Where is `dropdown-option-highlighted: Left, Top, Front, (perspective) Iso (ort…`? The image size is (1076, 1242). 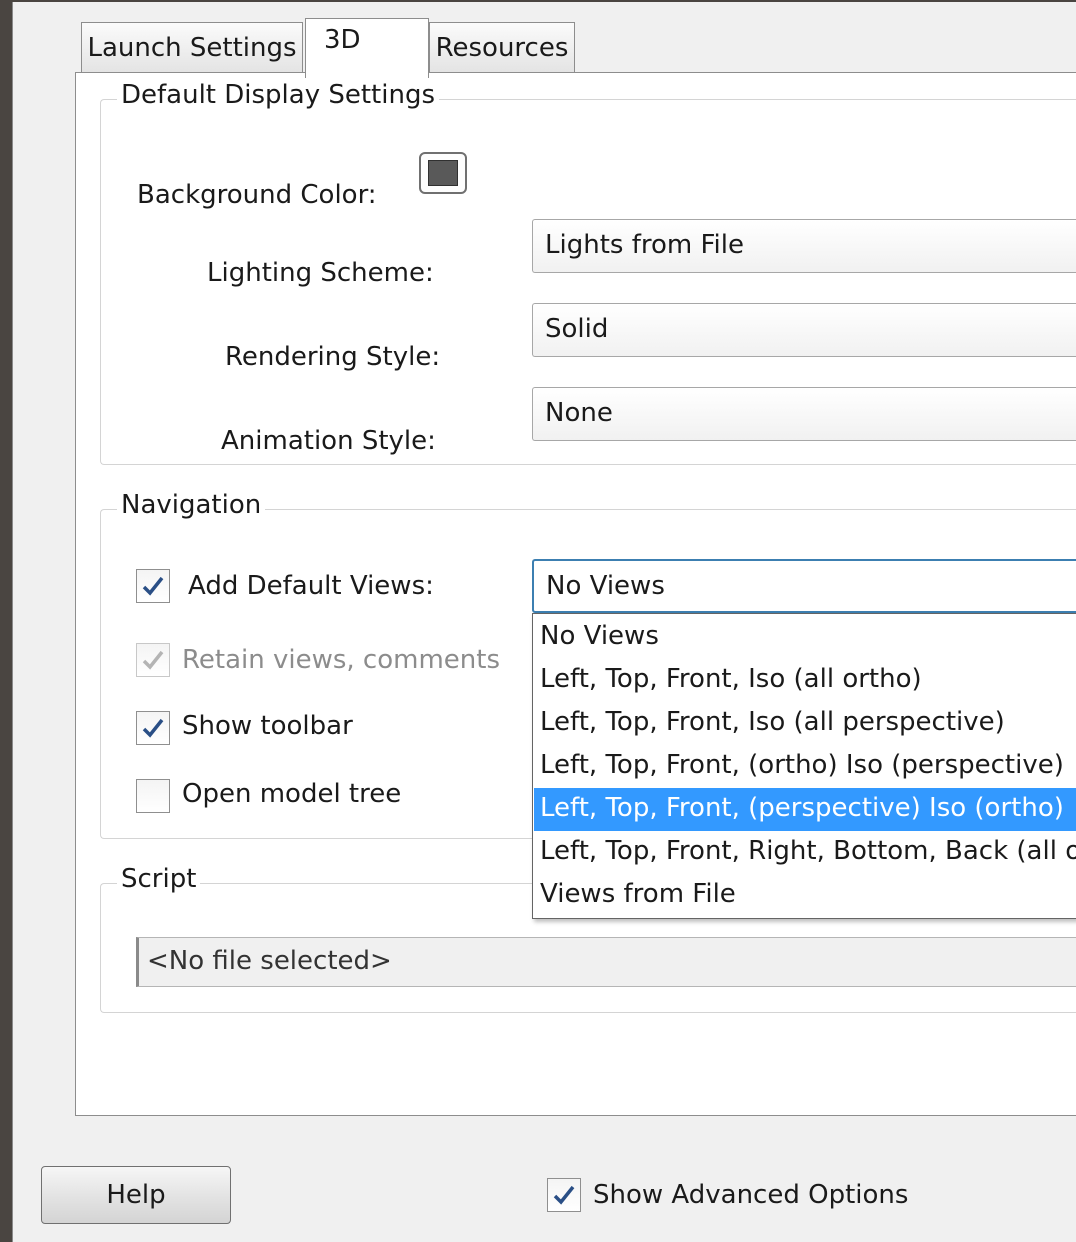 dropdown-option-highlighted: Left, Top, Front, (perspective) Iso (ort… is located at coordinates (805, 809).